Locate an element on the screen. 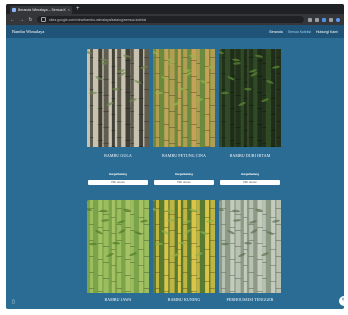 The width and height of the screenshot is (348, 315). reload-button: ↻ is located at coordinates (30, 20).